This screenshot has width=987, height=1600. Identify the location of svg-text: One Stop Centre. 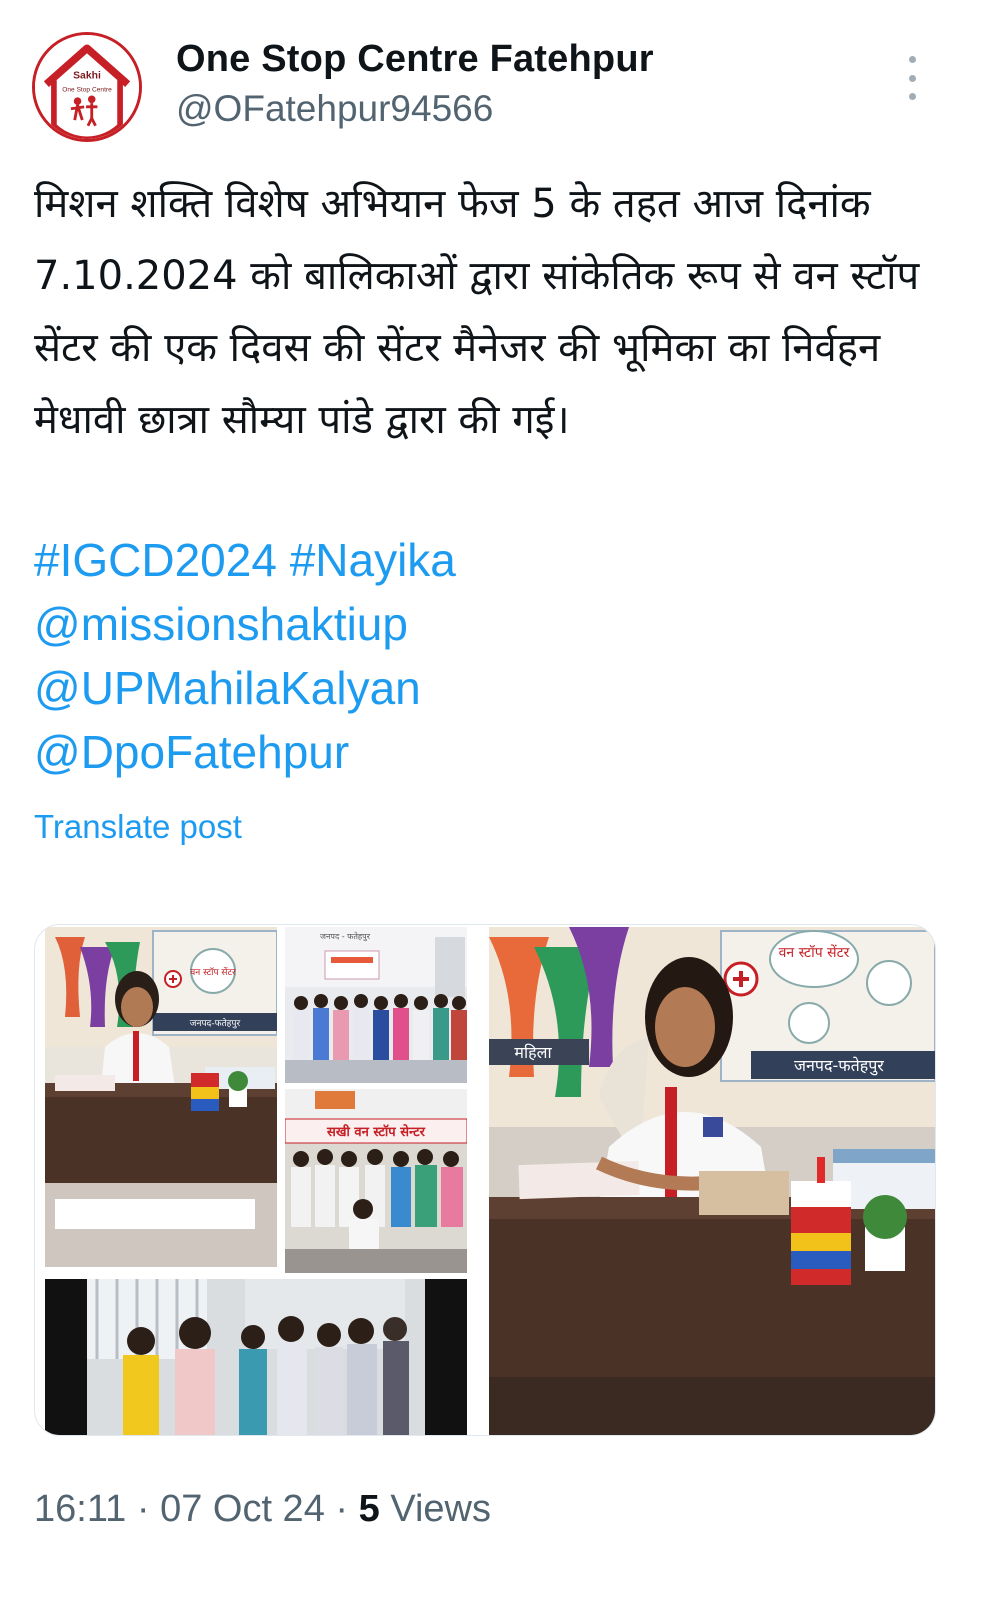
(87, 90).